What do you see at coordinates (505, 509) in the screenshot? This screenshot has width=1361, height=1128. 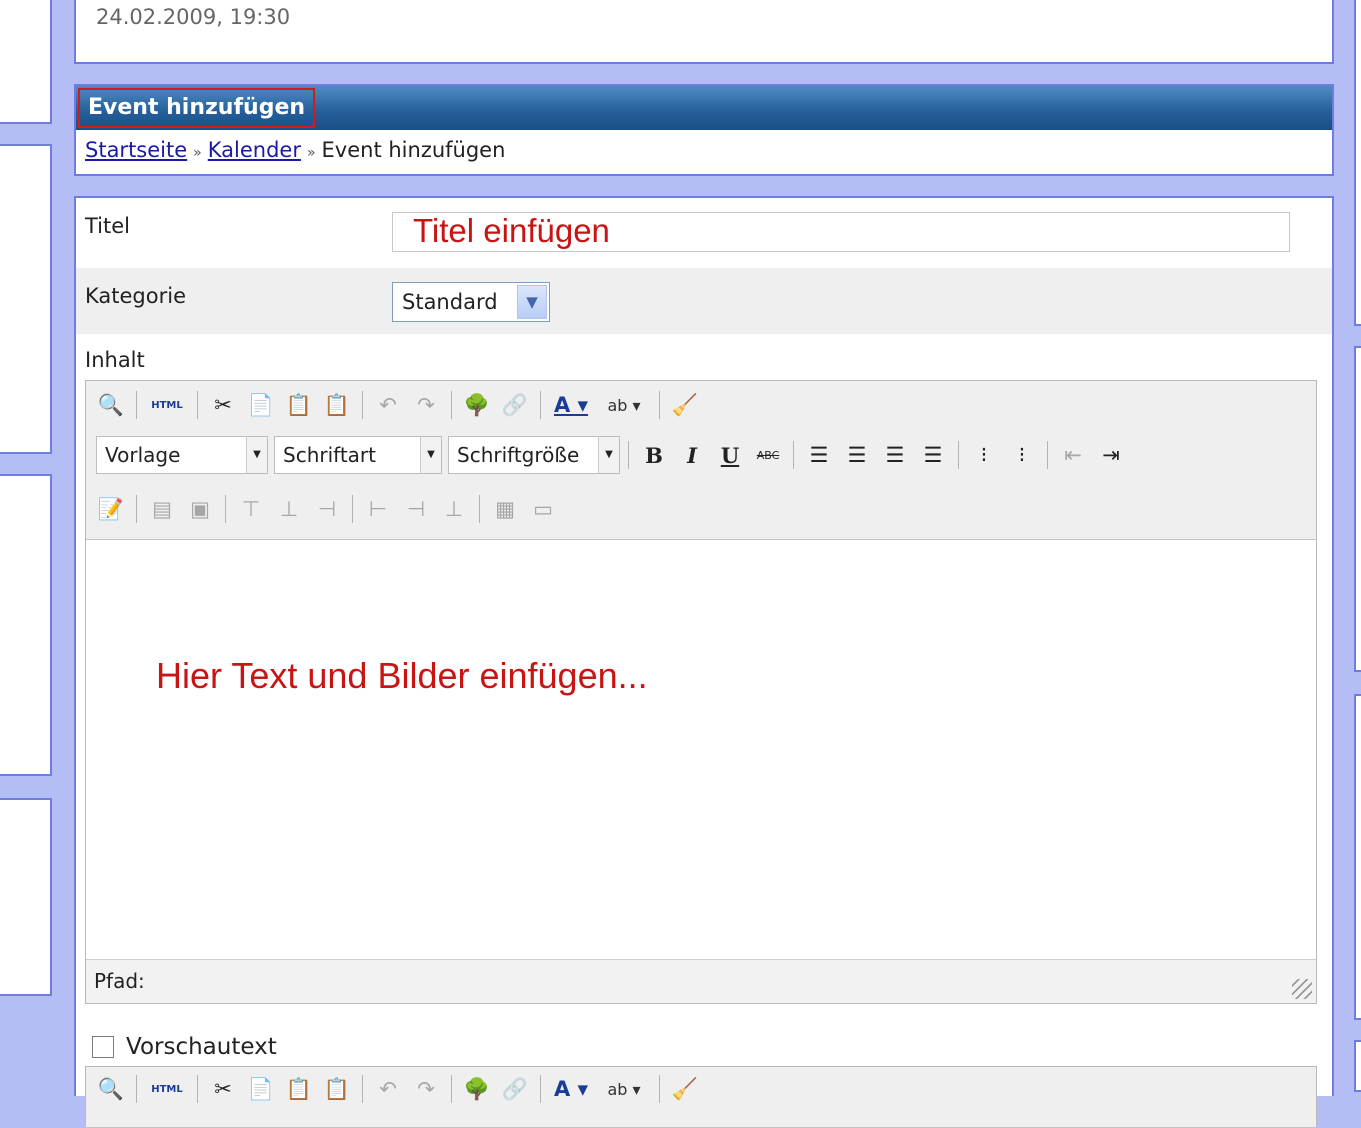 I see `split-cells-icon: ▦` at bounding box center [505, 509].